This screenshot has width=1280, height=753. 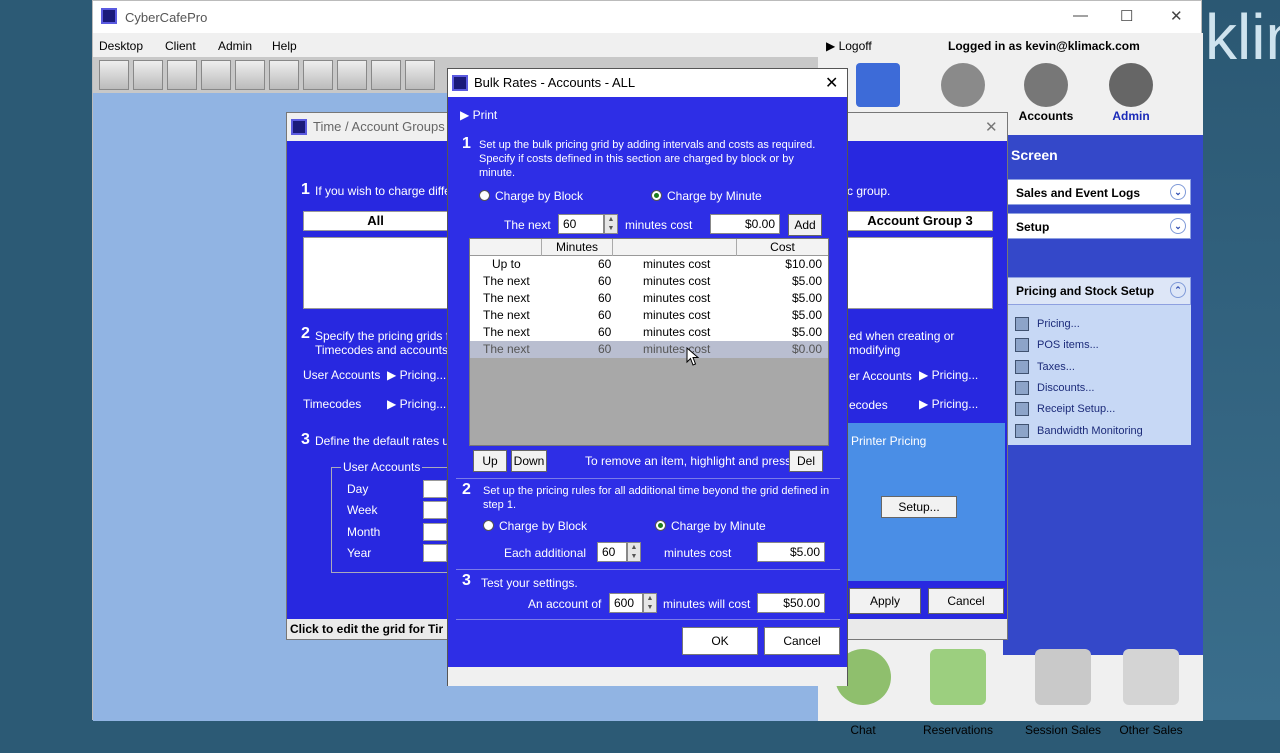 What do you see at coordinates (435, 489) in the screenshot?
I see `day-rate-field` at bounding box center [435, 489].